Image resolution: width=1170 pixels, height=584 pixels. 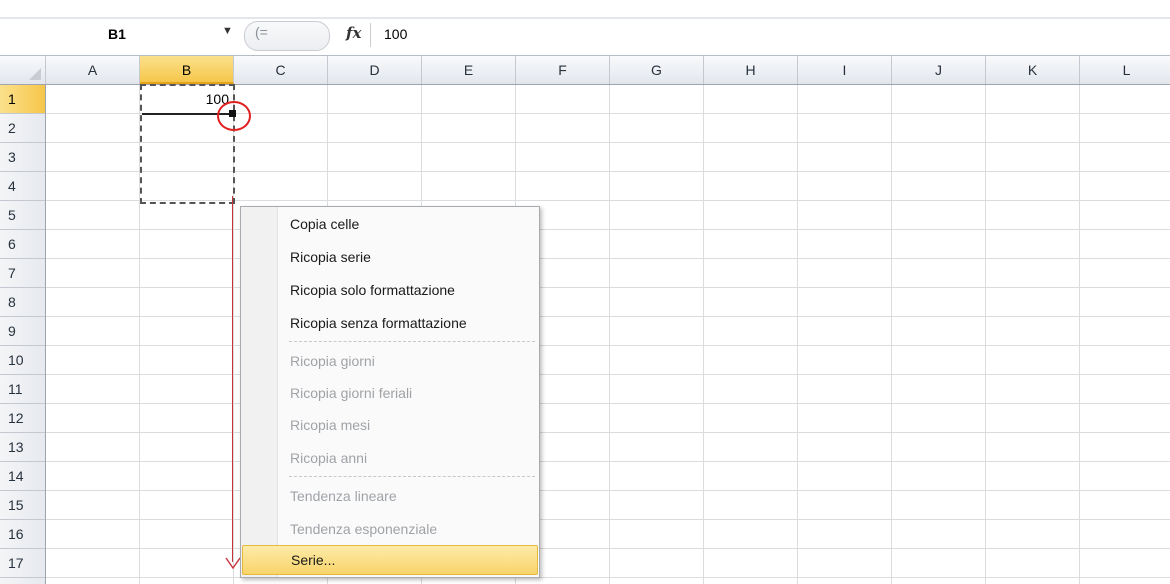 I want to click on row-header-bar: 1 2 3 4 5 6 7 8 9 10 11 12 13 14 15 16 17, so click(x=23, y=334).